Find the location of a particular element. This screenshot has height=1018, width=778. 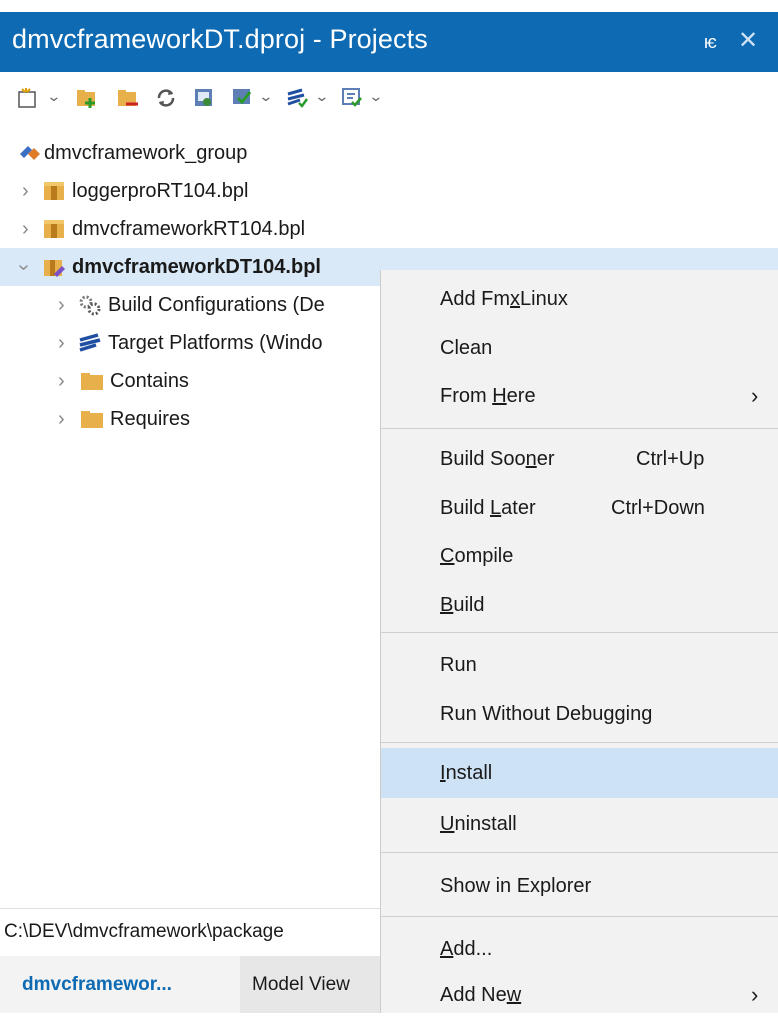

menu-item-install: Install is located at coordinates (579, 773).